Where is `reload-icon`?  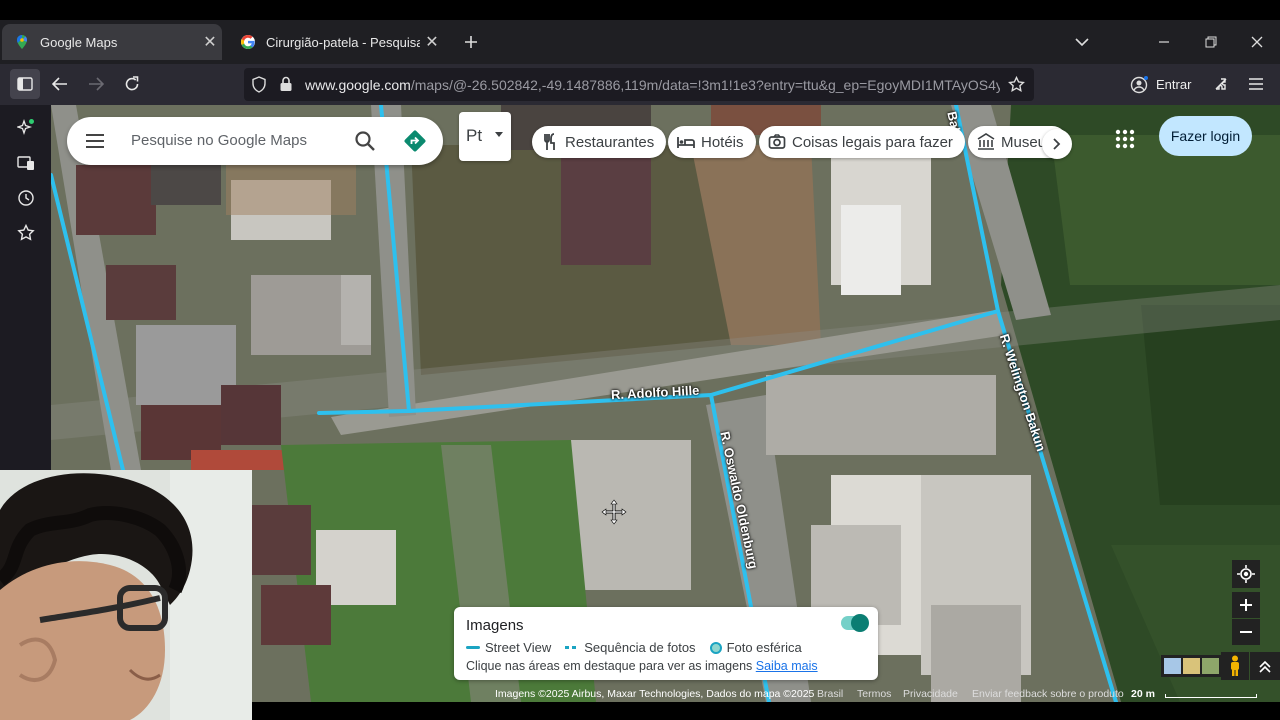 reload-icon is located at coordinates (132, 83).